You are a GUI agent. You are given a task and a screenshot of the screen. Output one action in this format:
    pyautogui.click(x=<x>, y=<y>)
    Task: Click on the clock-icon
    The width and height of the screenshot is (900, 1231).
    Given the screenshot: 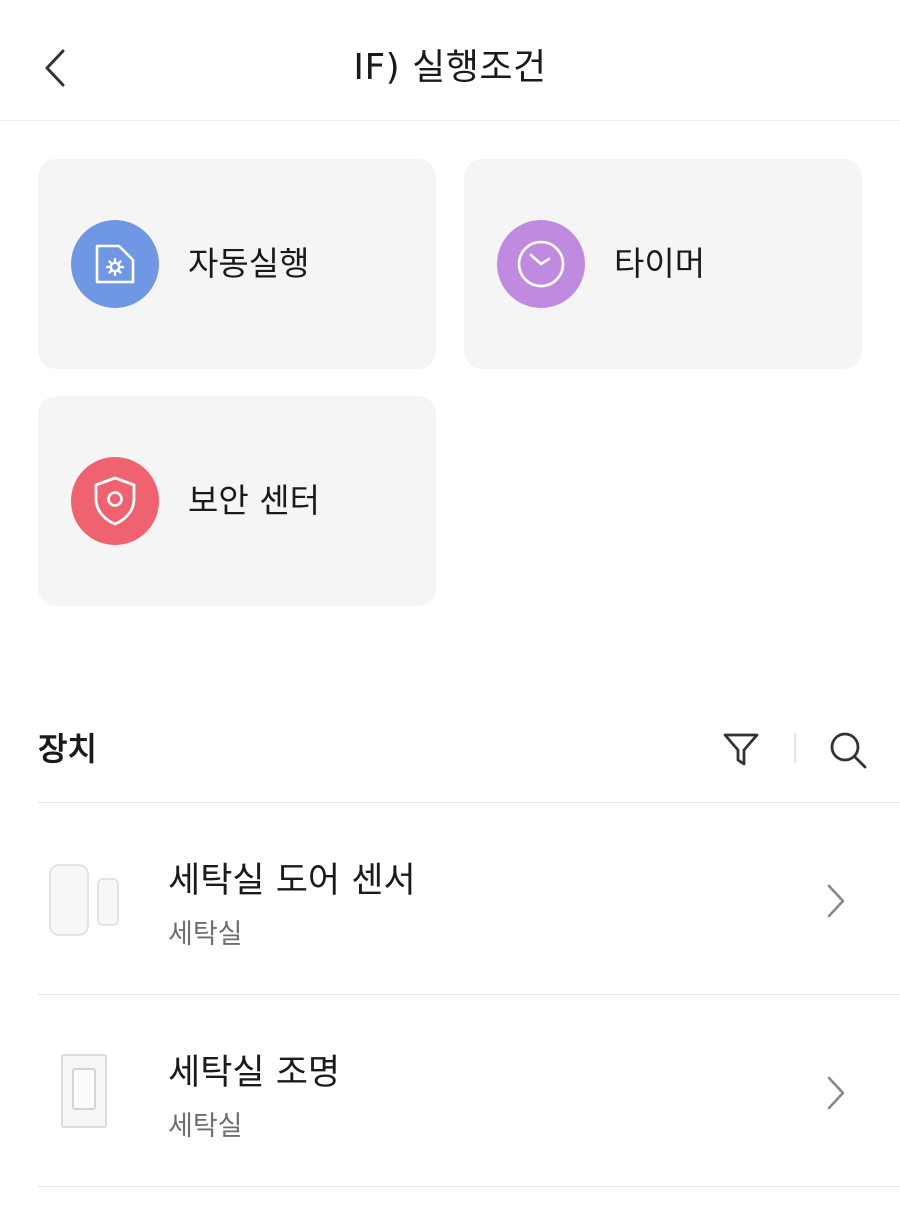 What is the action you would take?
    pyautogui.click(x=541, y=264)
    